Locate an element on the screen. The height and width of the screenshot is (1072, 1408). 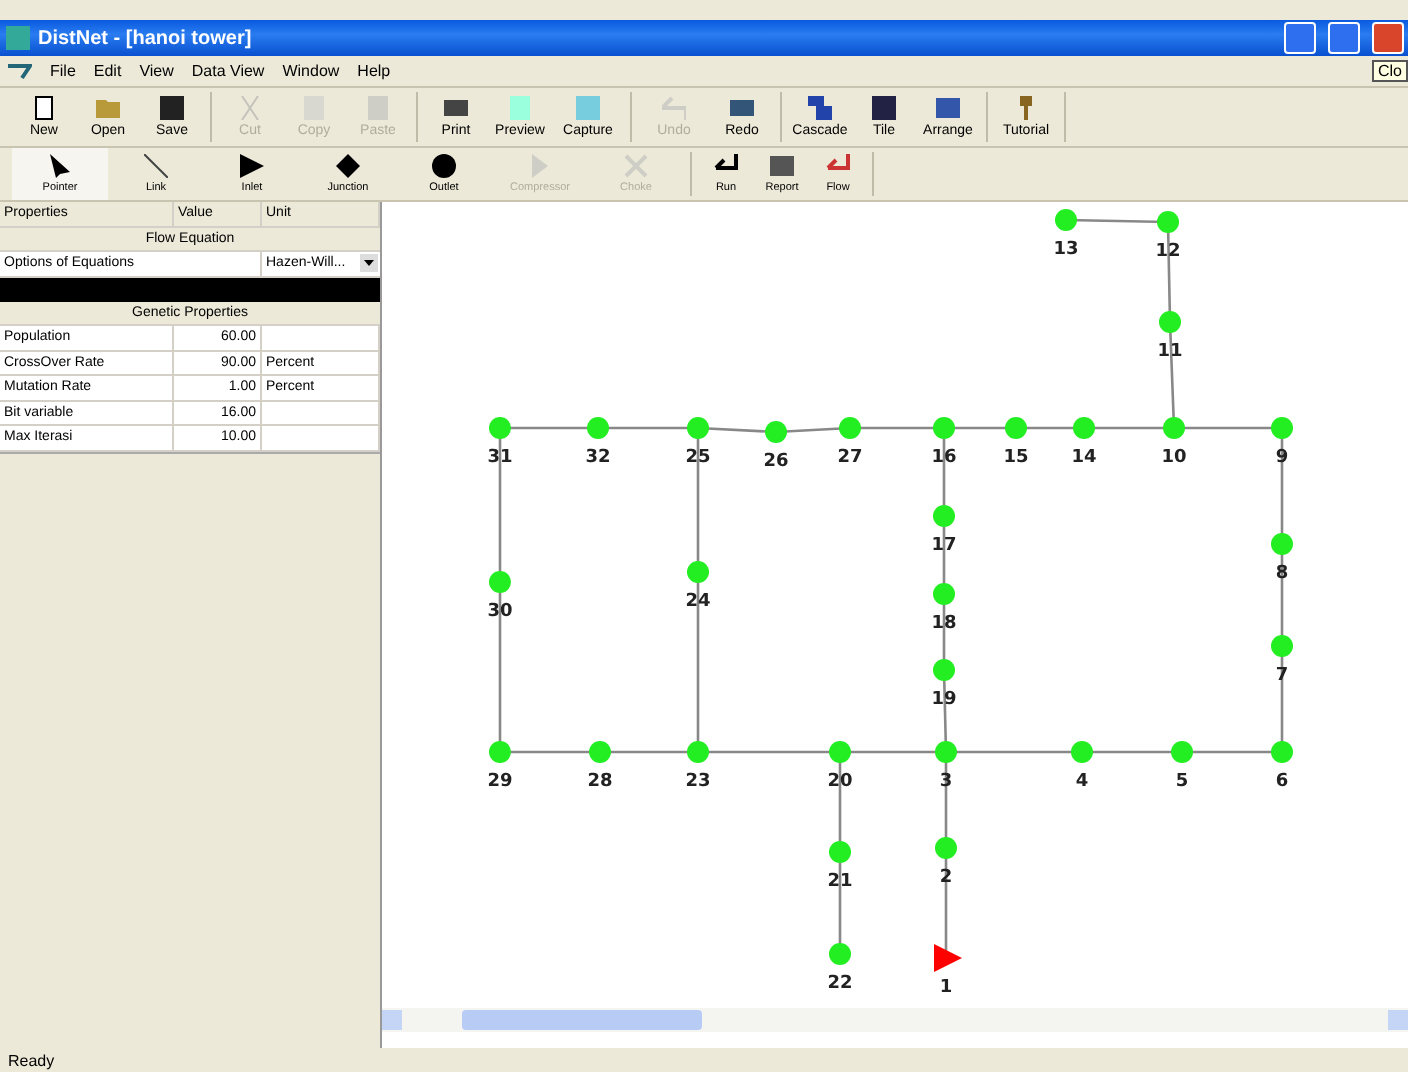
status-text: Ready is located at coordinates (31, 1060).